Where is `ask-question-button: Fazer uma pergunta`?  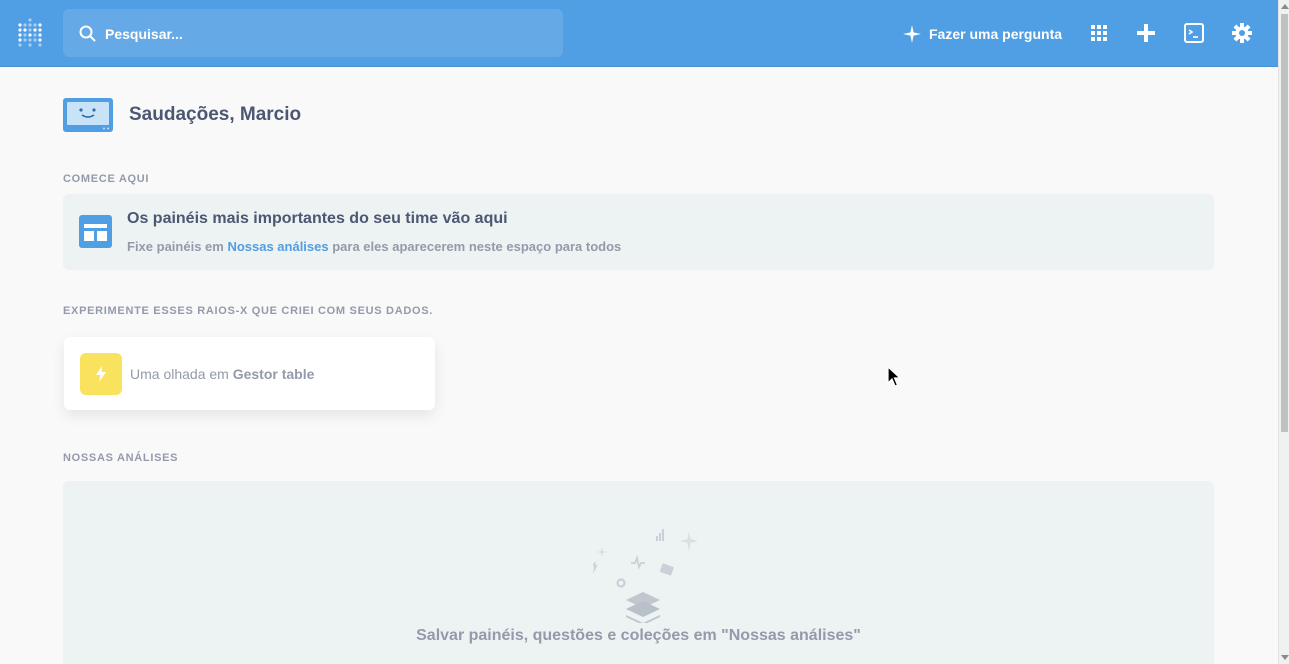
ask-question-button: Fazer uma pergunta is located at coordinates (982, 34).